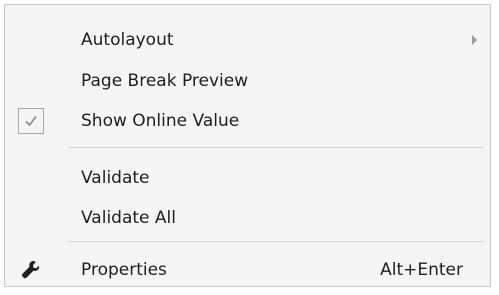  What do you see at coordinates (124, 270) in the screenshot?
I see `menu-item-label: Properties` at bounding box center [124, 270].